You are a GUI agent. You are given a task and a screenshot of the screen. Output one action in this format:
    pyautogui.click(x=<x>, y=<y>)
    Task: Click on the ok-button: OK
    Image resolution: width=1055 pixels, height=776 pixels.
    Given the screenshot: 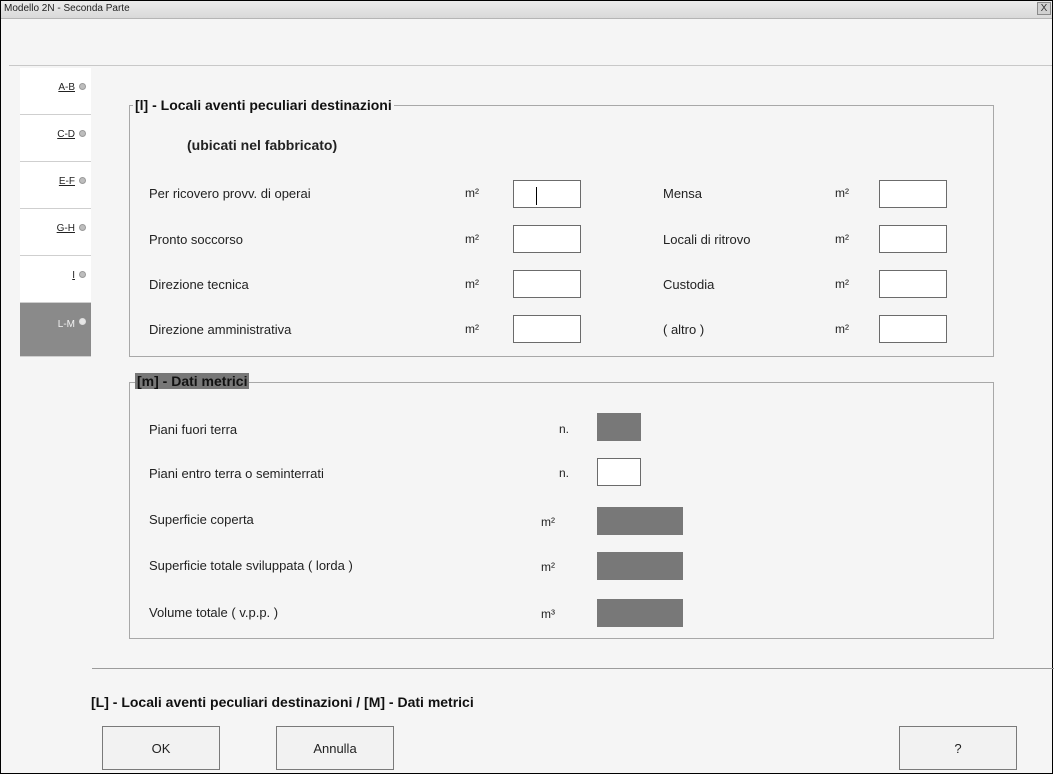 What is the action you would take?
    pyautogui.click(x=161, y=748)
    